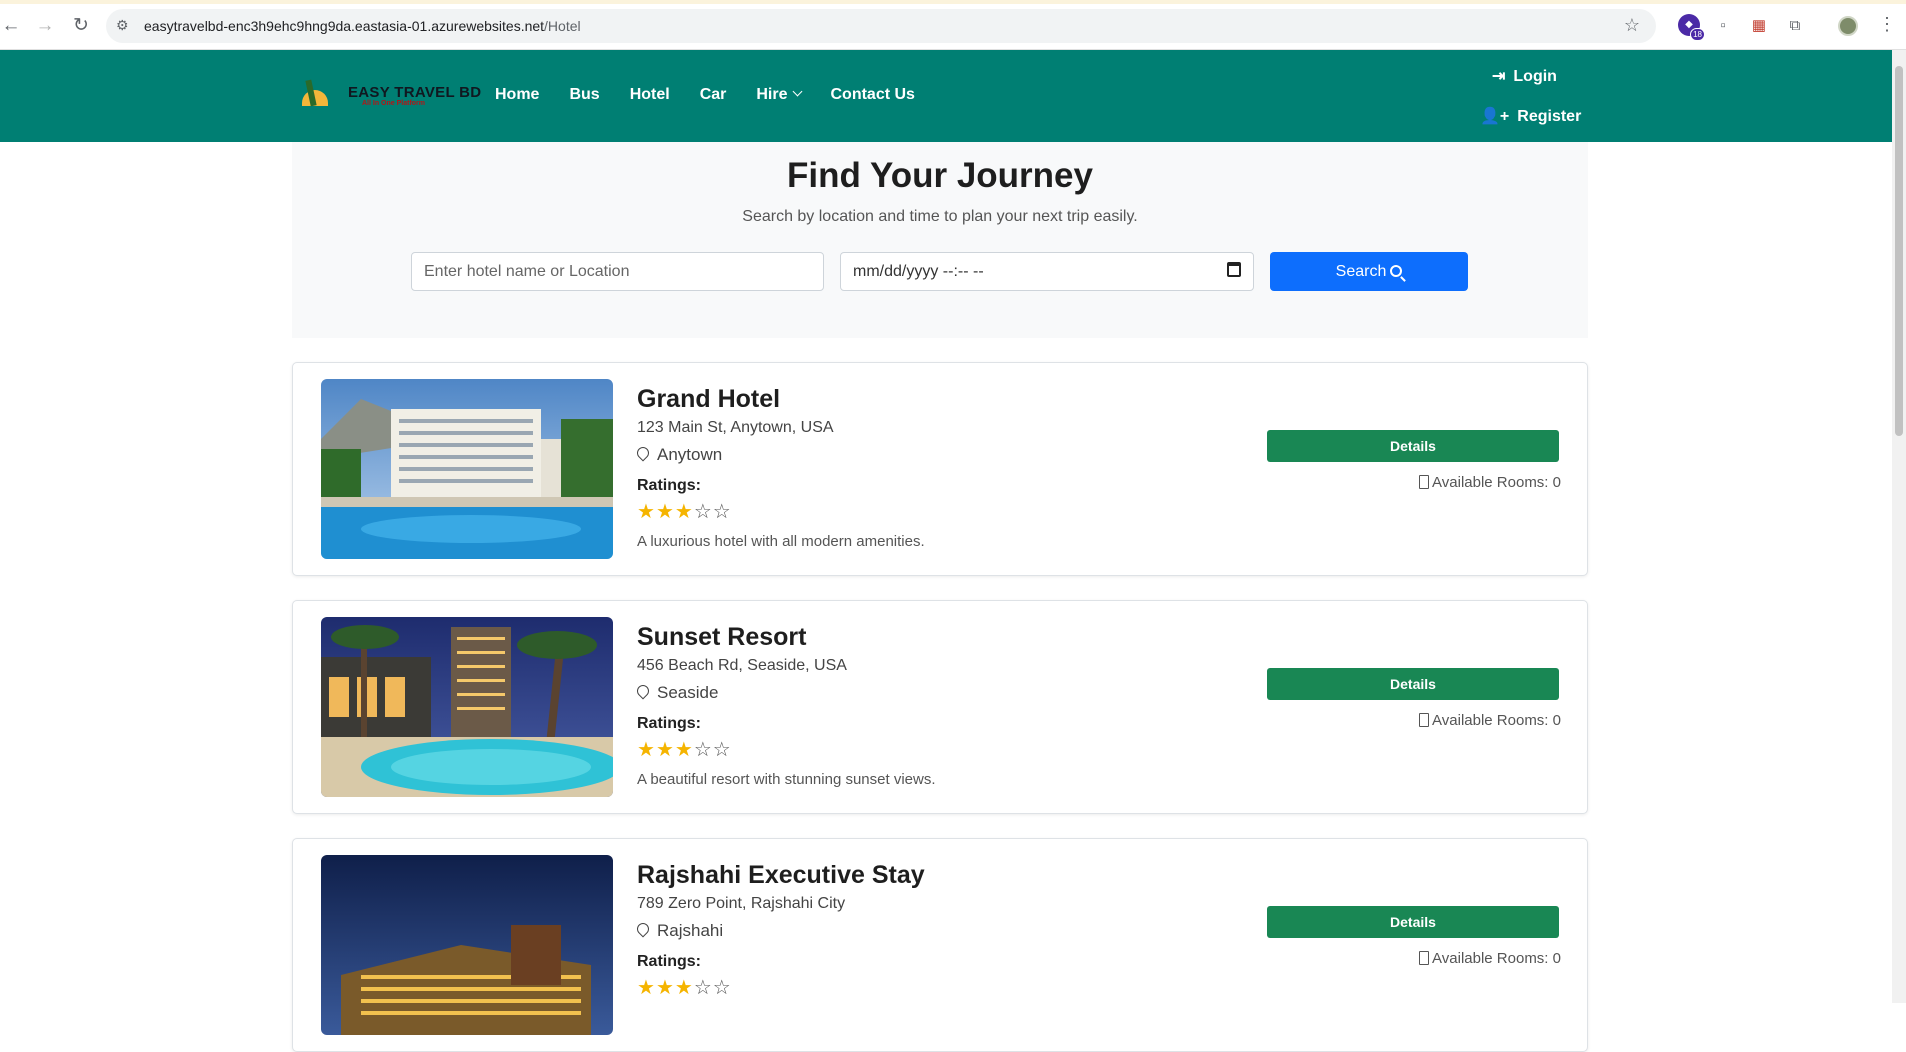  I want to click on main-nav: Home Bus Hotel Car Hire Contact Us, so click(720, 96).